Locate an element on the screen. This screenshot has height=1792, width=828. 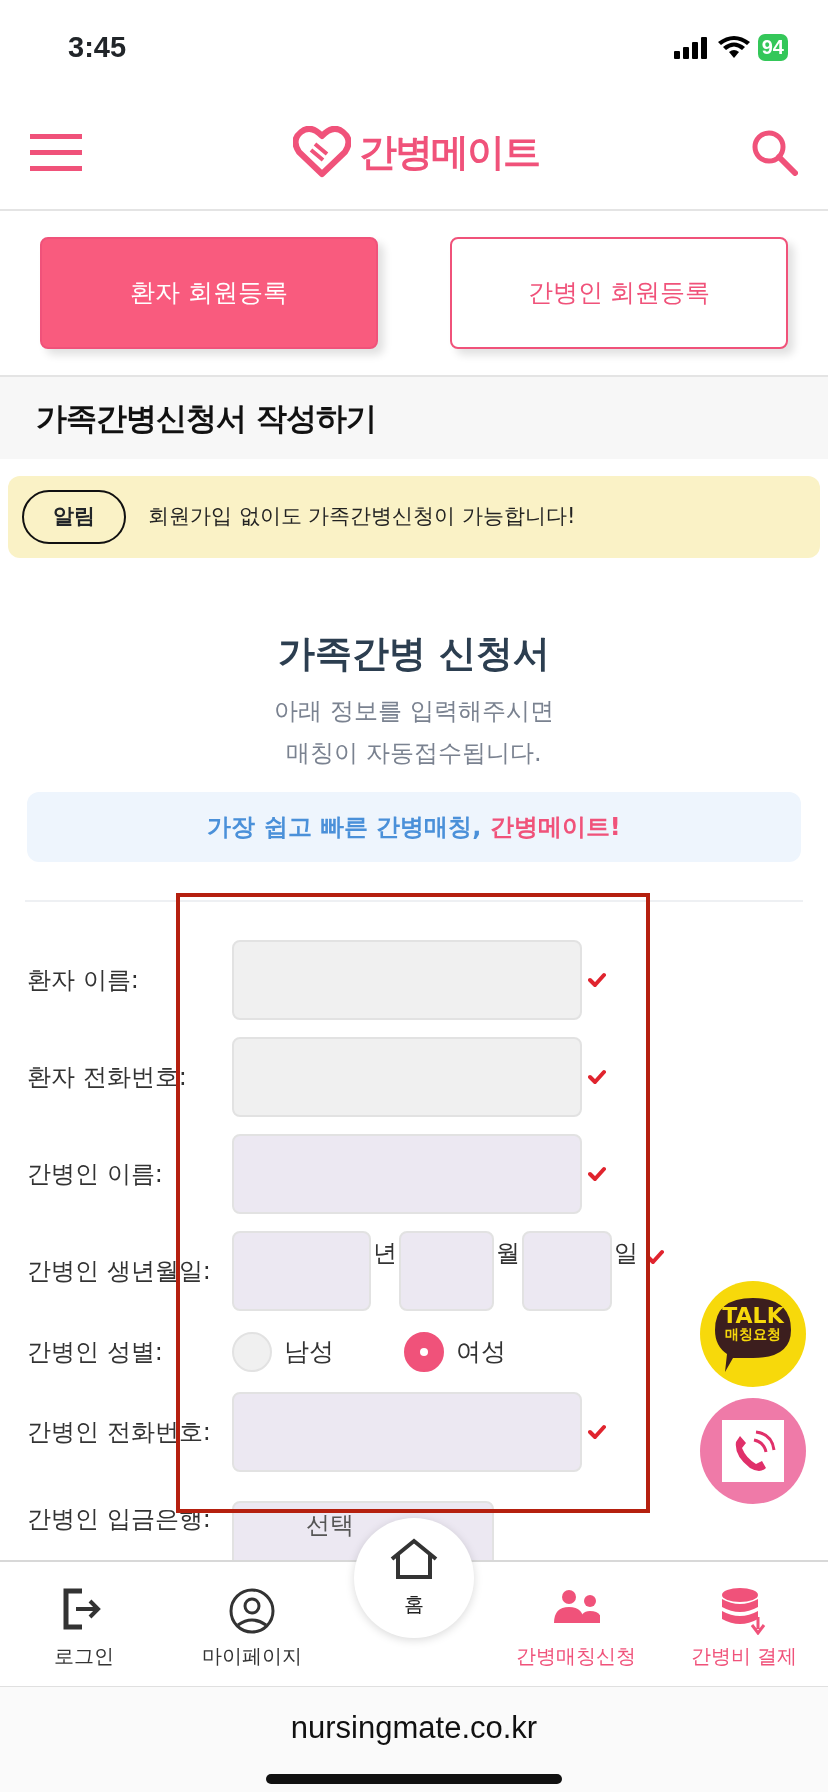
register-tab: 간병인 회원등록 is located at coordinates (619, 293).